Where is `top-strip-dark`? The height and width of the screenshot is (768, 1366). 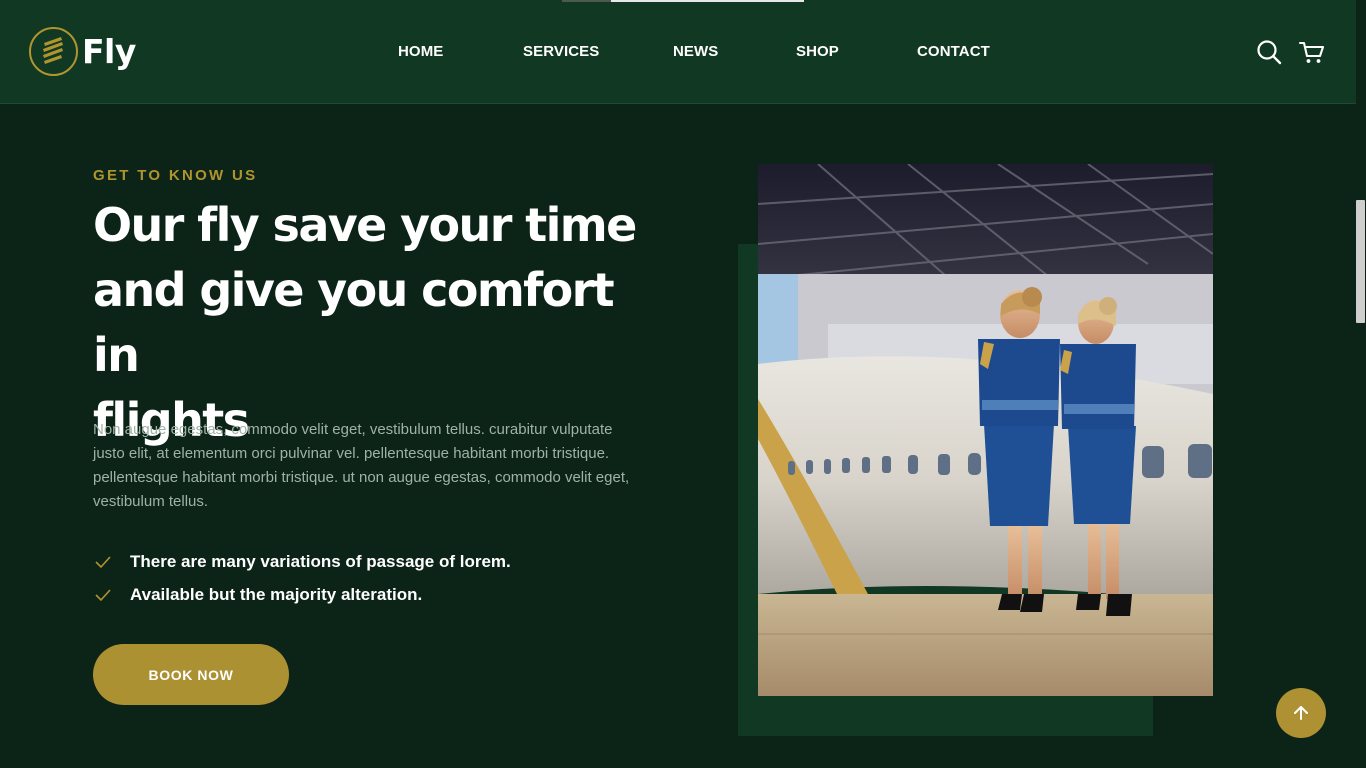 top-strip-dark is located at coordinates (586, 1).